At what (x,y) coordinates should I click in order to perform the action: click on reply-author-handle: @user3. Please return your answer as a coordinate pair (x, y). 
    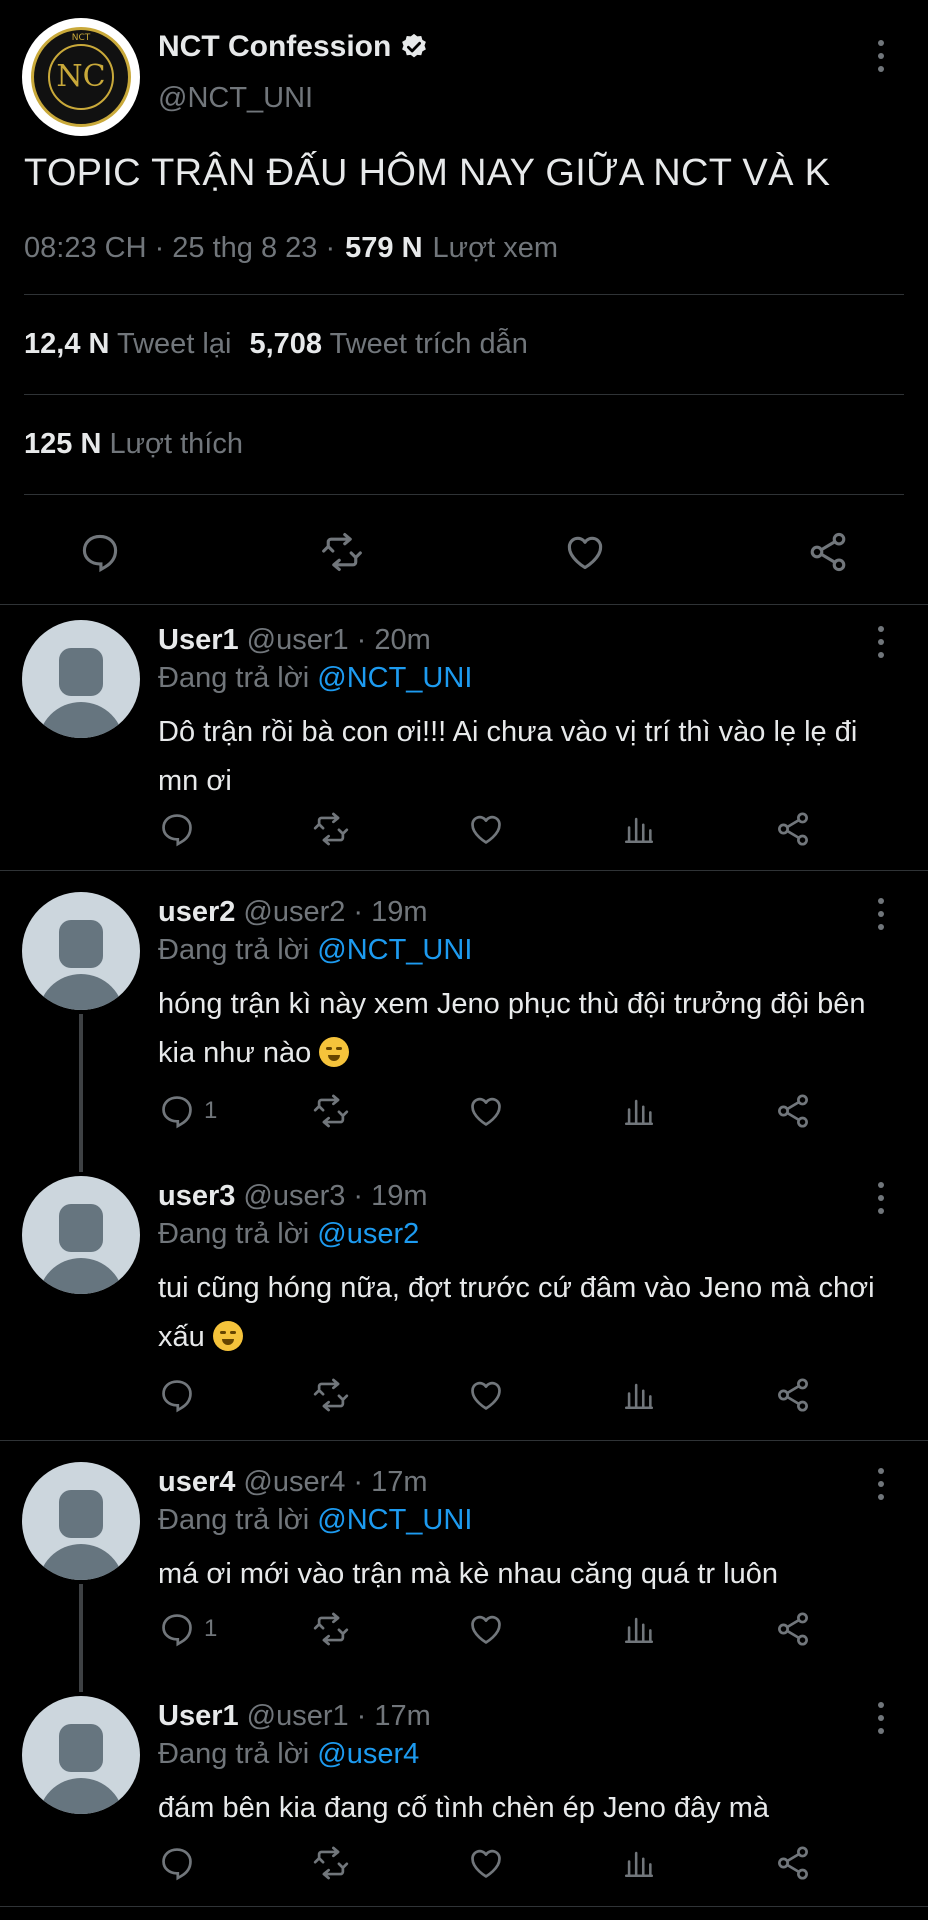
    Looking at the image, I should click on (294, 1196).